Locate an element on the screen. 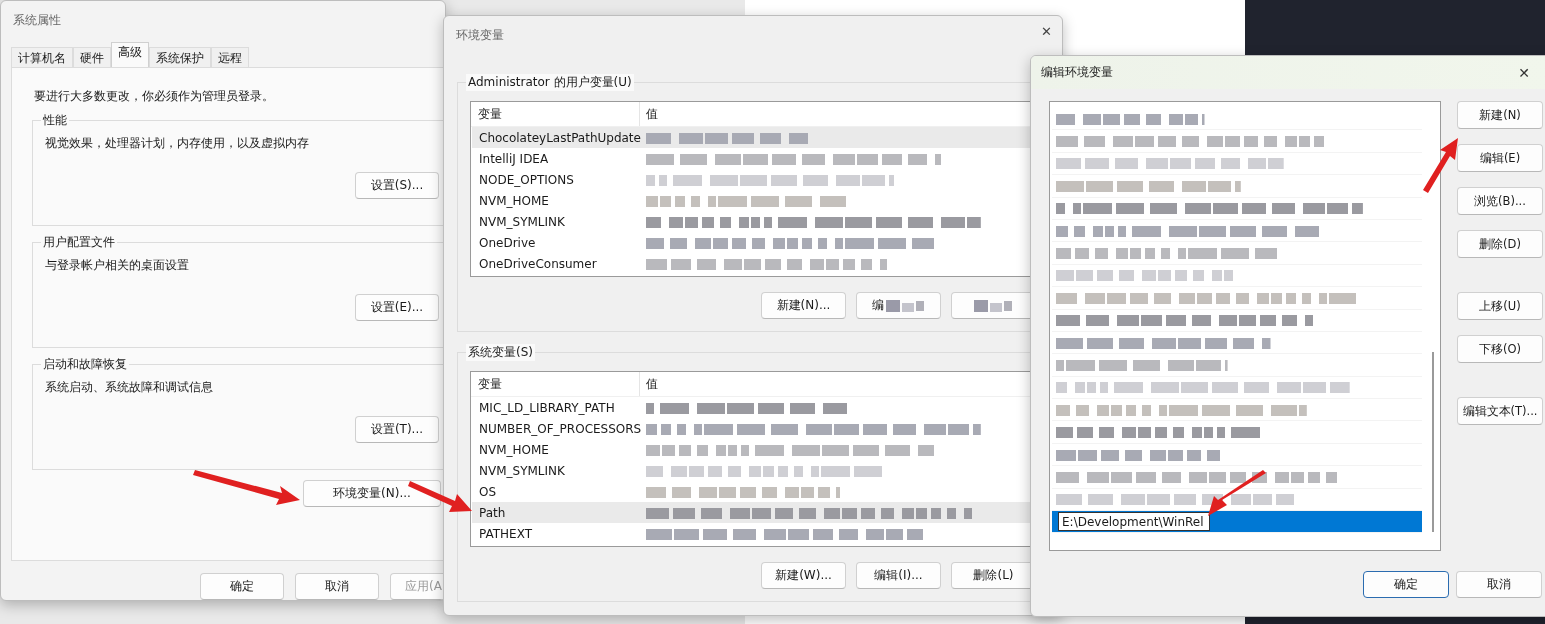 The width and height of the screenshot is (1545, 624). tab: 系统保护 is located at coordinates (180, 57).